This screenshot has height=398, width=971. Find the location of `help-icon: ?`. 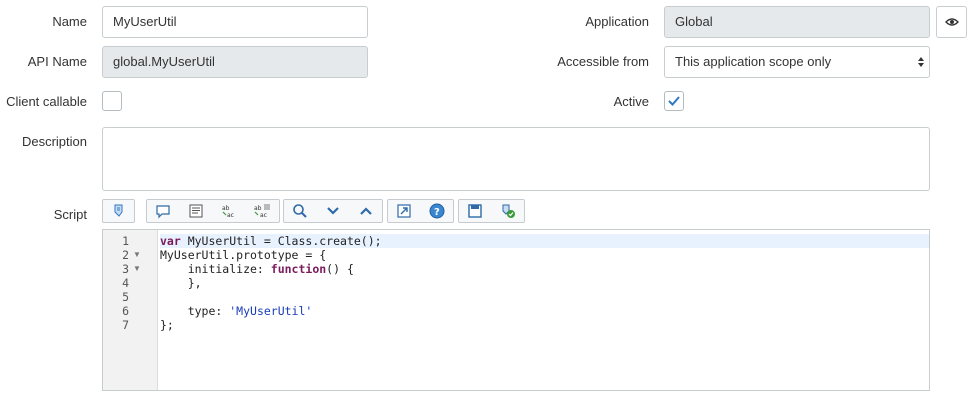

help-icon: ? is located at coordinates (437, 211).